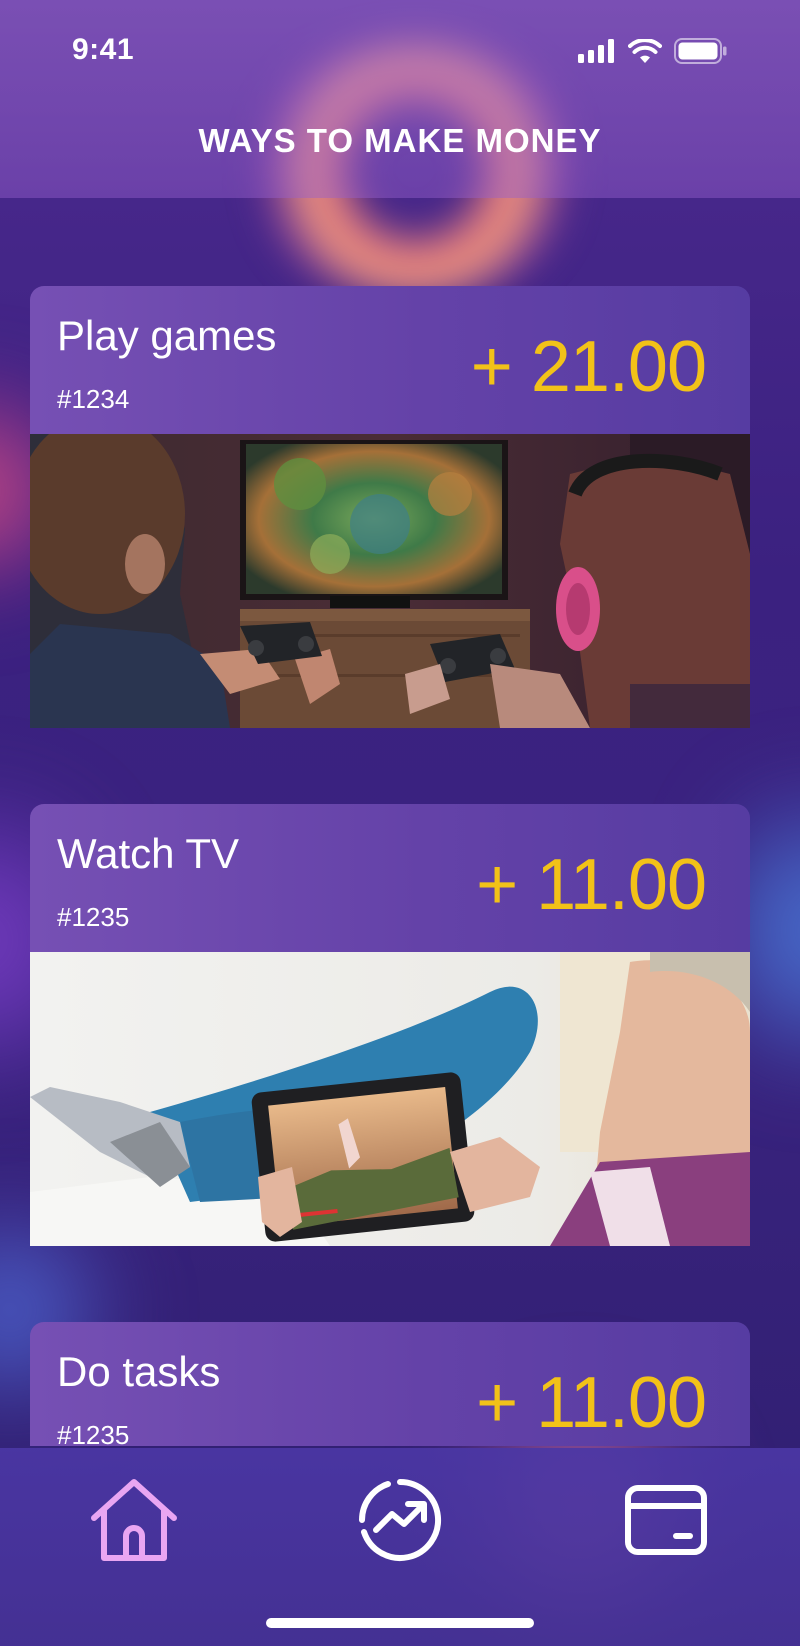  I want to click on card-header: Do tasks #1235 + 11.00, so click(390, 1384).